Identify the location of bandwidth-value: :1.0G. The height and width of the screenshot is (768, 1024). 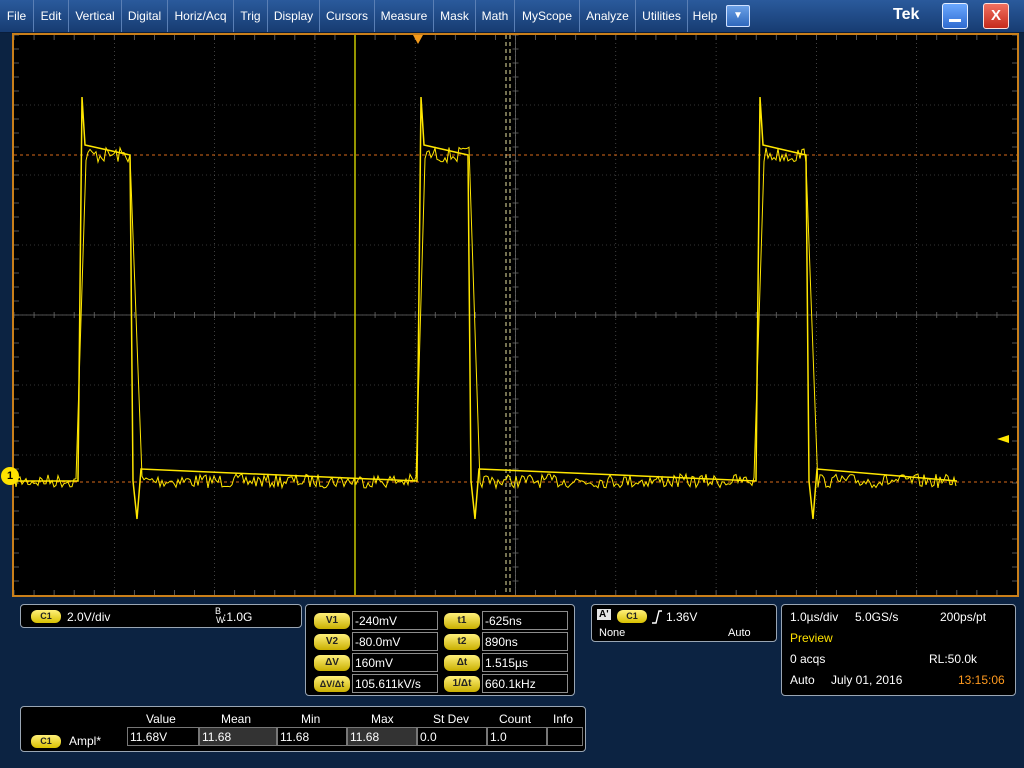
(238, 617).